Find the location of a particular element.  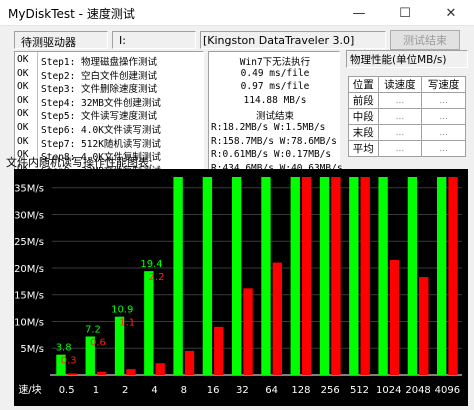

drive-letter: I: is located at coordinates (122, 40).